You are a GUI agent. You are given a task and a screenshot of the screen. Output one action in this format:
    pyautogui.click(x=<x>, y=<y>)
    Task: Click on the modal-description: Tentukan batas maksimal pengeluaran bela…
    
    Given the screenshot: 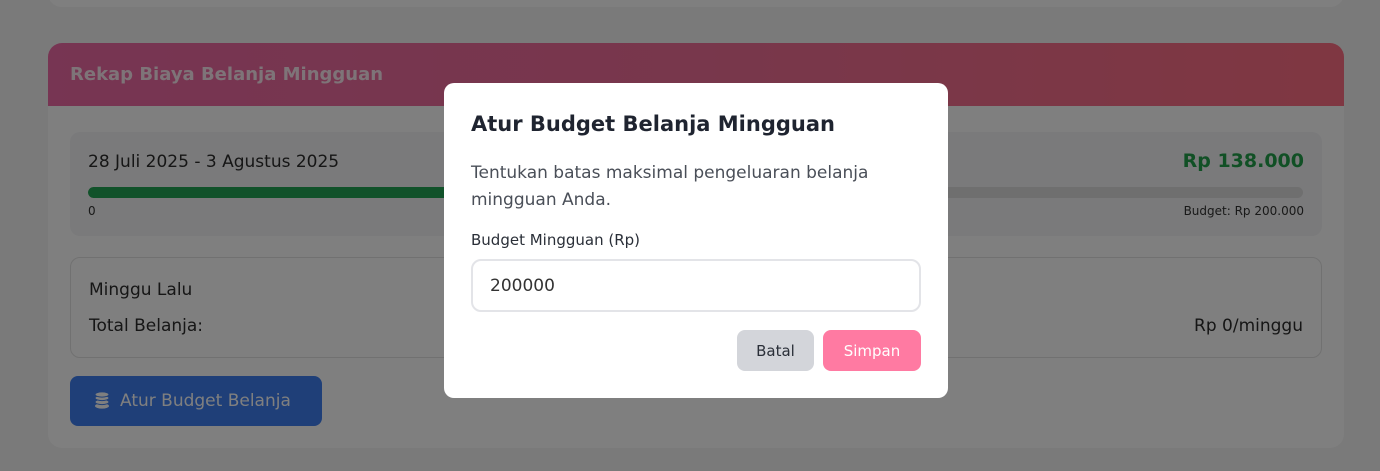 What is the action you would take?
    pyautogui.click(x=670, y=186)
    